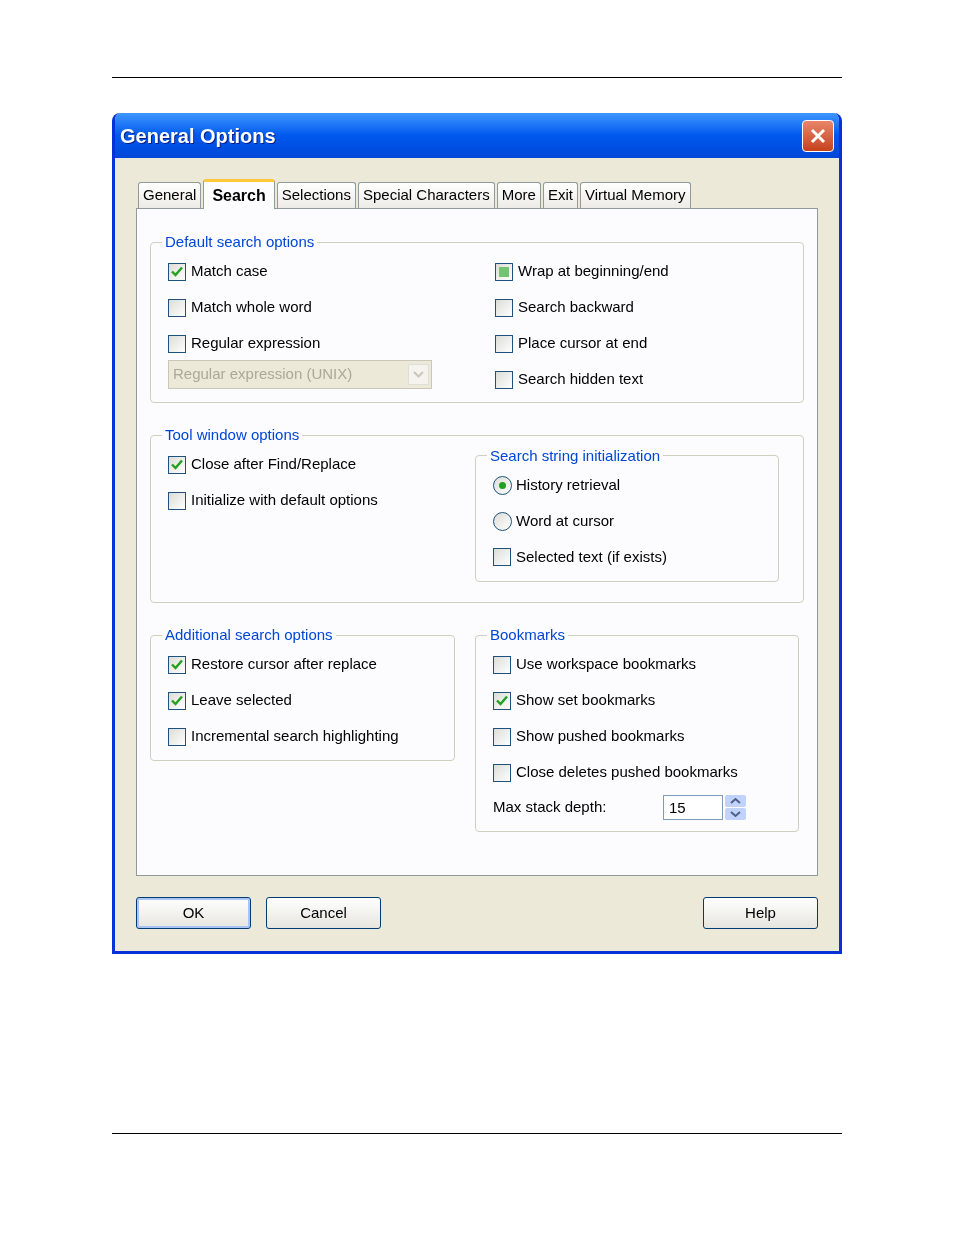  I want to click on checkbox-label: Search hidden text, so click(581, 379).